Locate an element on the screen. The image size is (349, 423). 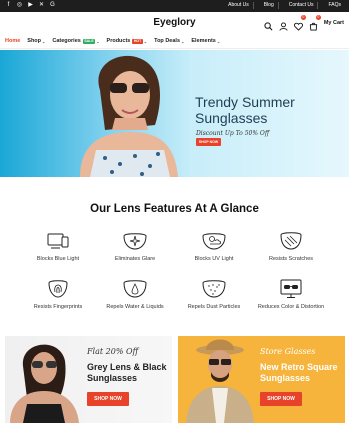
sun-cloud-lens-icon is located at coordinates (214, 241).